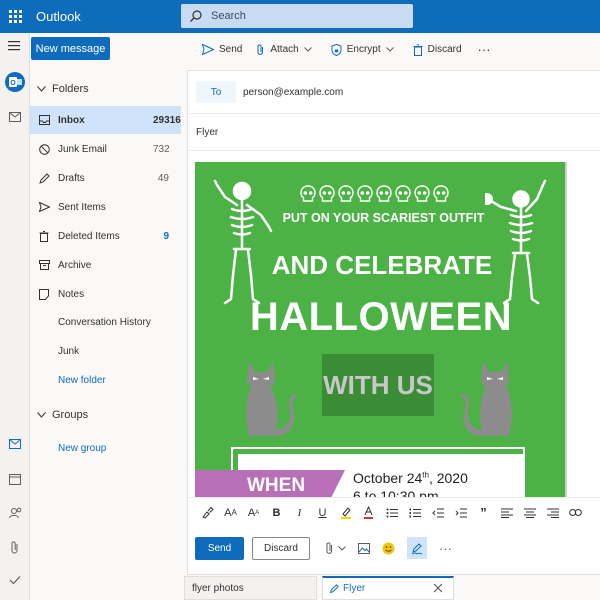 The height and width of the screenshot is (600, 600). What do you see at coordinates (207, 512) in the screenshot?
I see `format-painter-icon` at bounding box center [207, 512].